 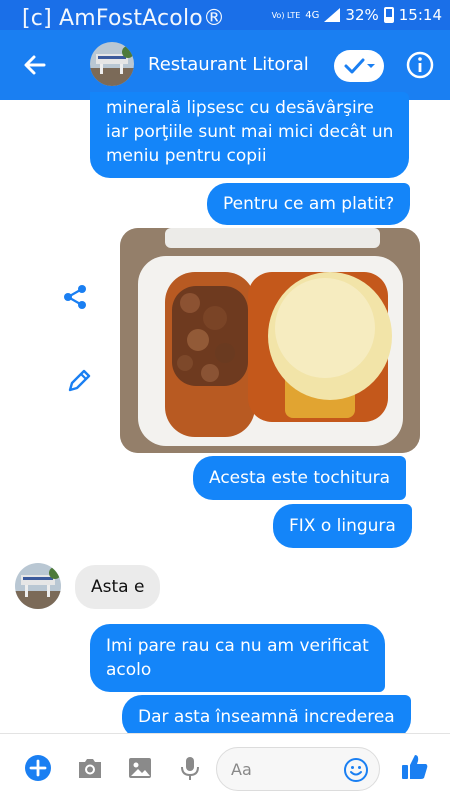 What do you see at coordinates (35, 65) in the screenshot?
I see `back-arrow-icon` at bounding box center [35, 65].